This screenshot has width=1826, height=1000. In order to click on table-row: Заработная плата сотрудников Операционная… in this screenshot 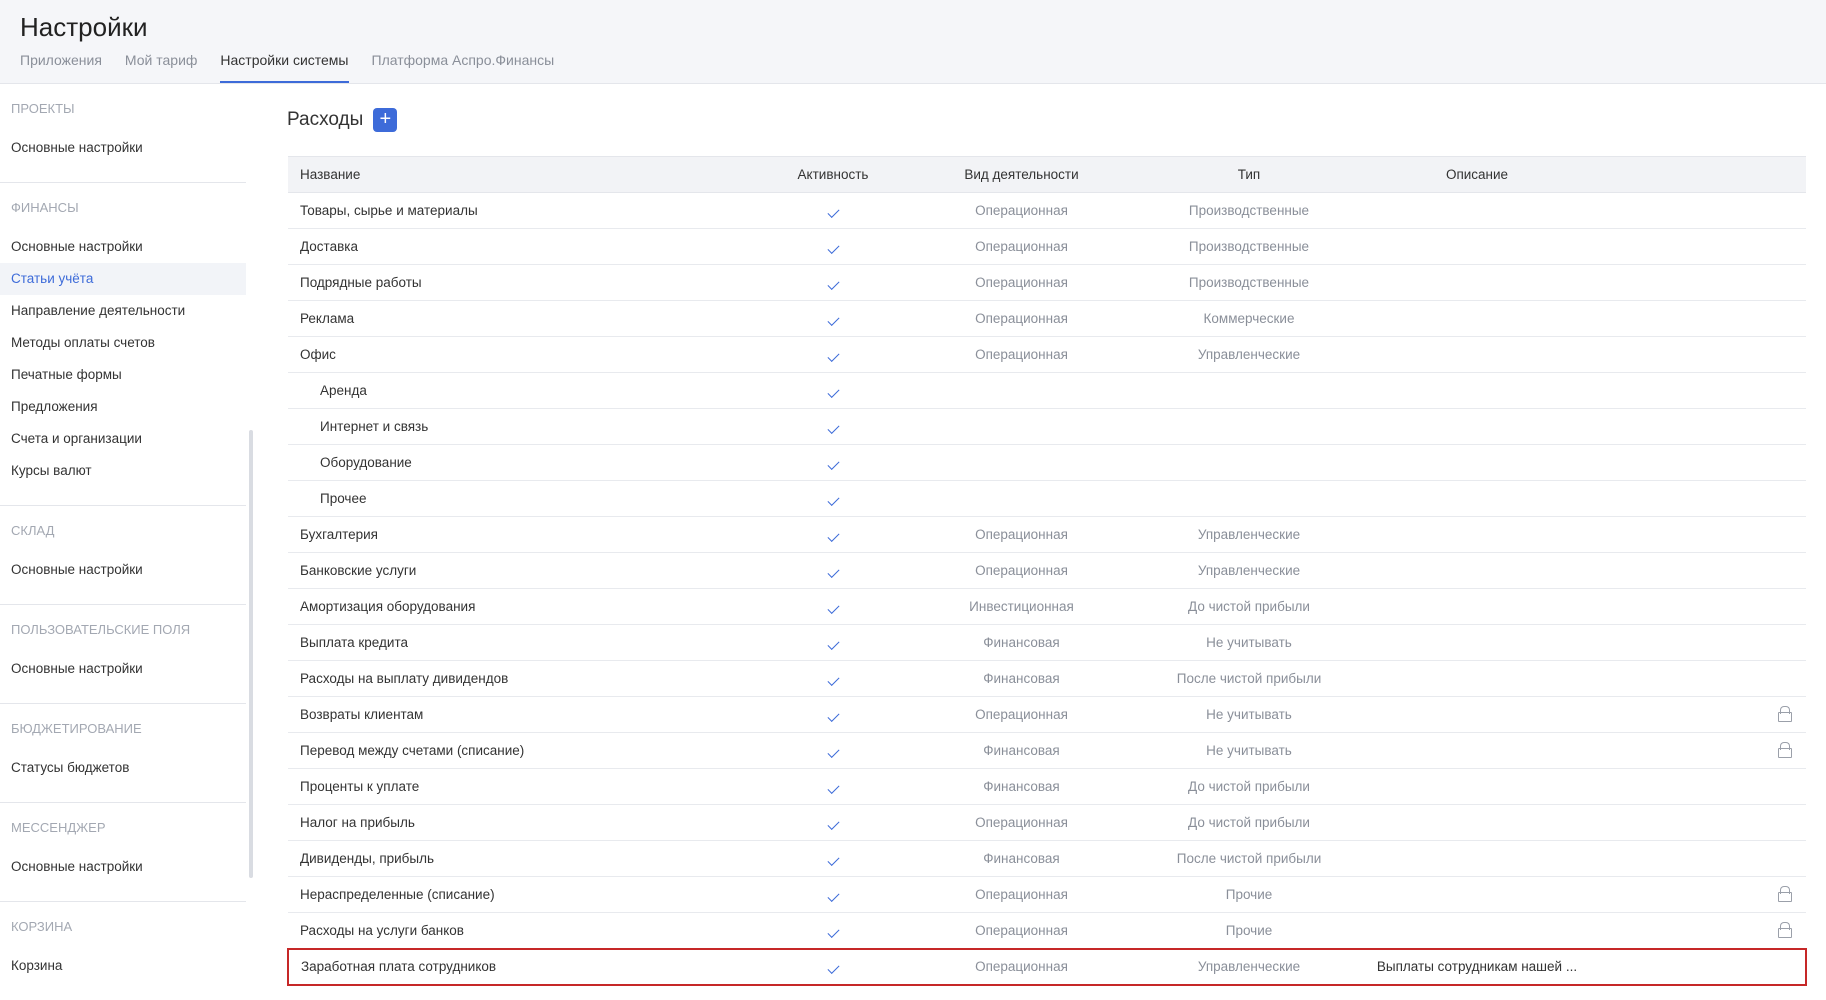, I will do `click(1047, 966)`.